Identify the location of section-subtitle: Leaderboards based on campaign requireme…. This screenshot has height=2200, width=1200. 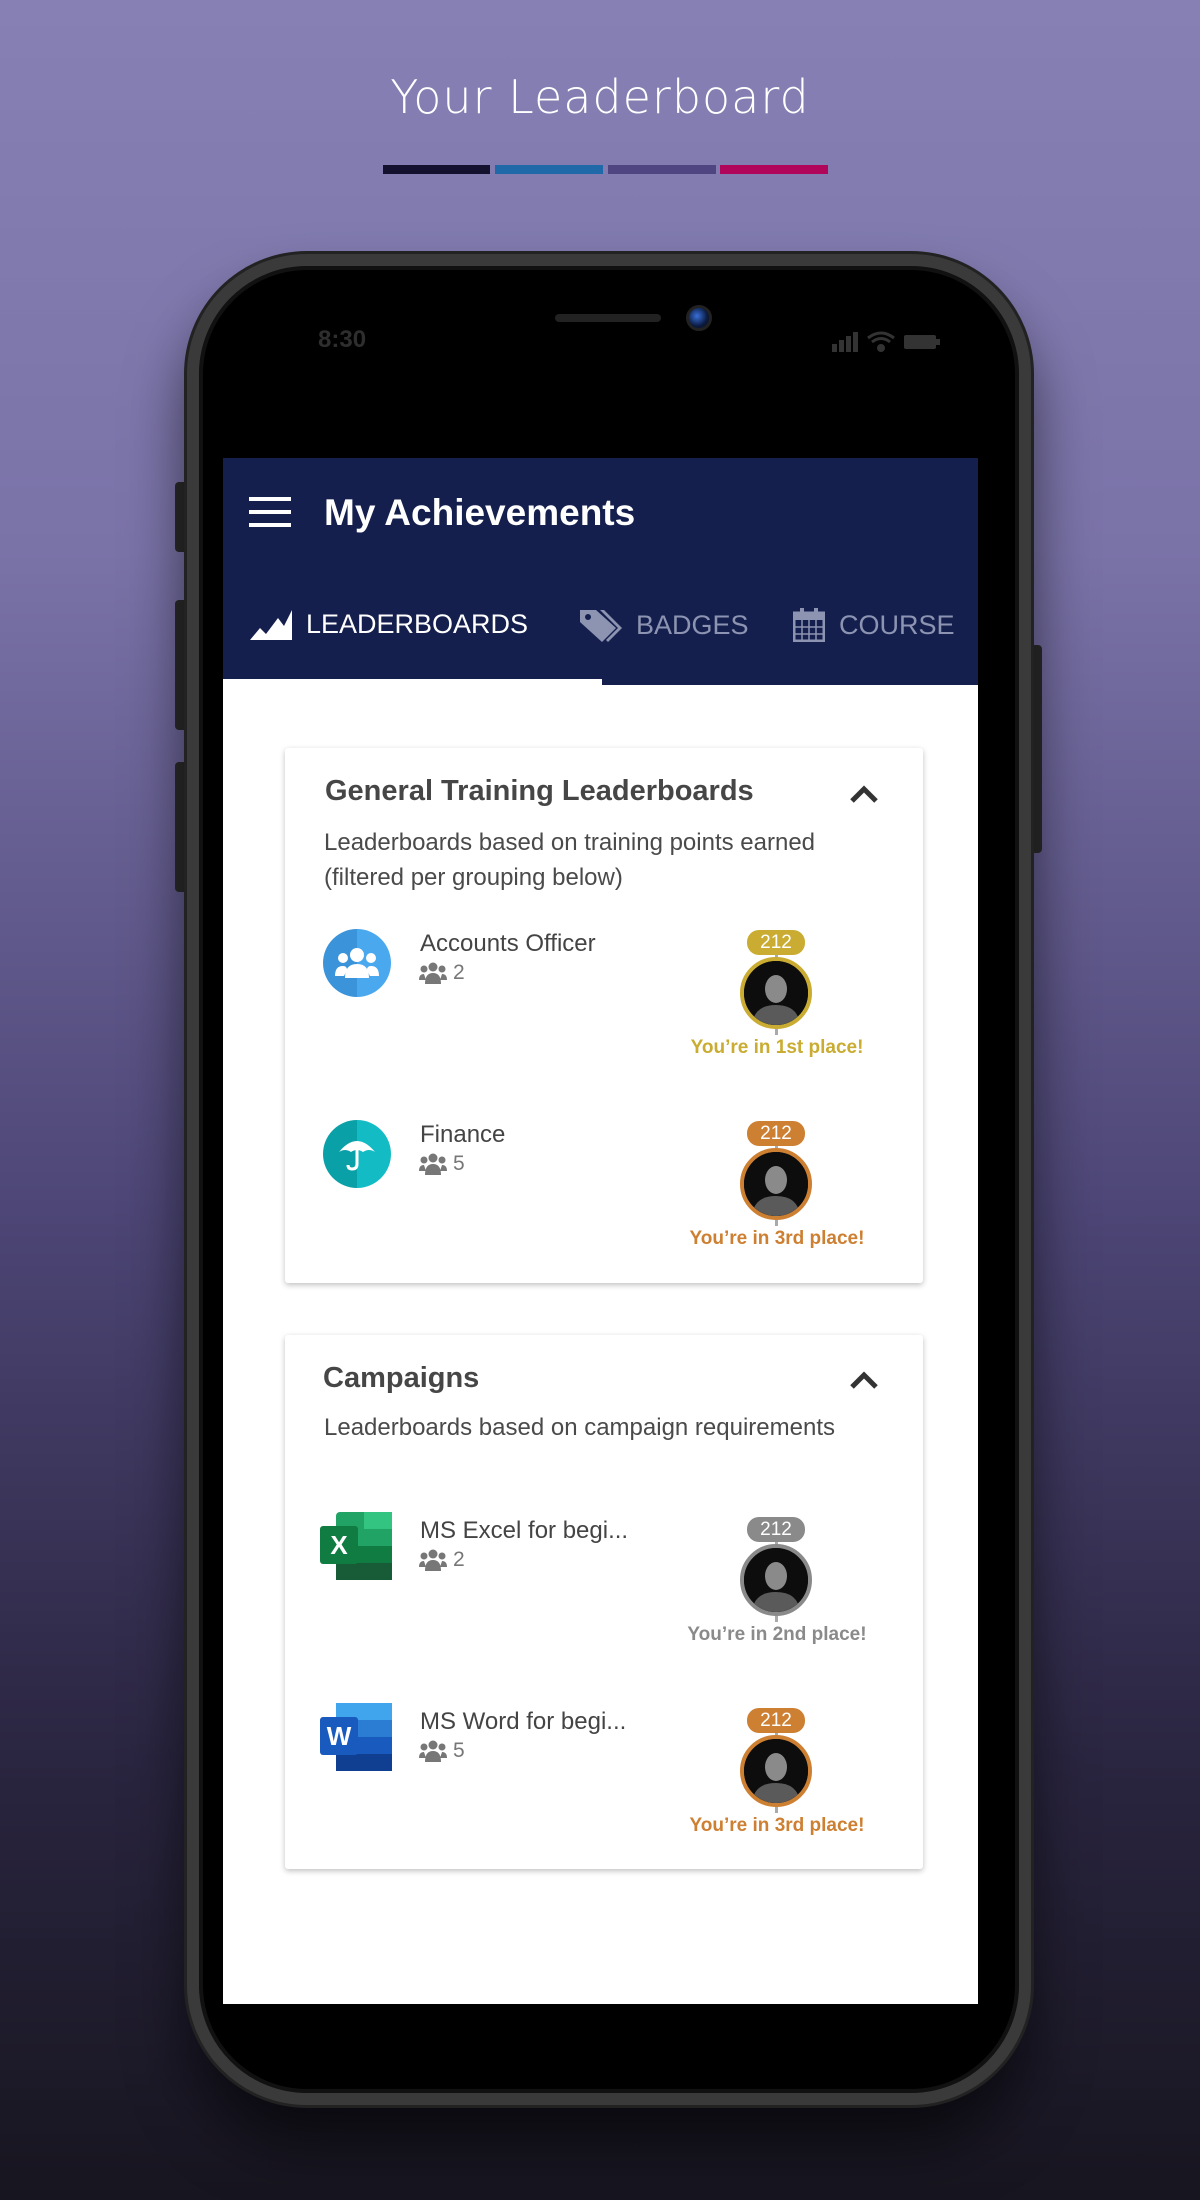
(579, 1427).